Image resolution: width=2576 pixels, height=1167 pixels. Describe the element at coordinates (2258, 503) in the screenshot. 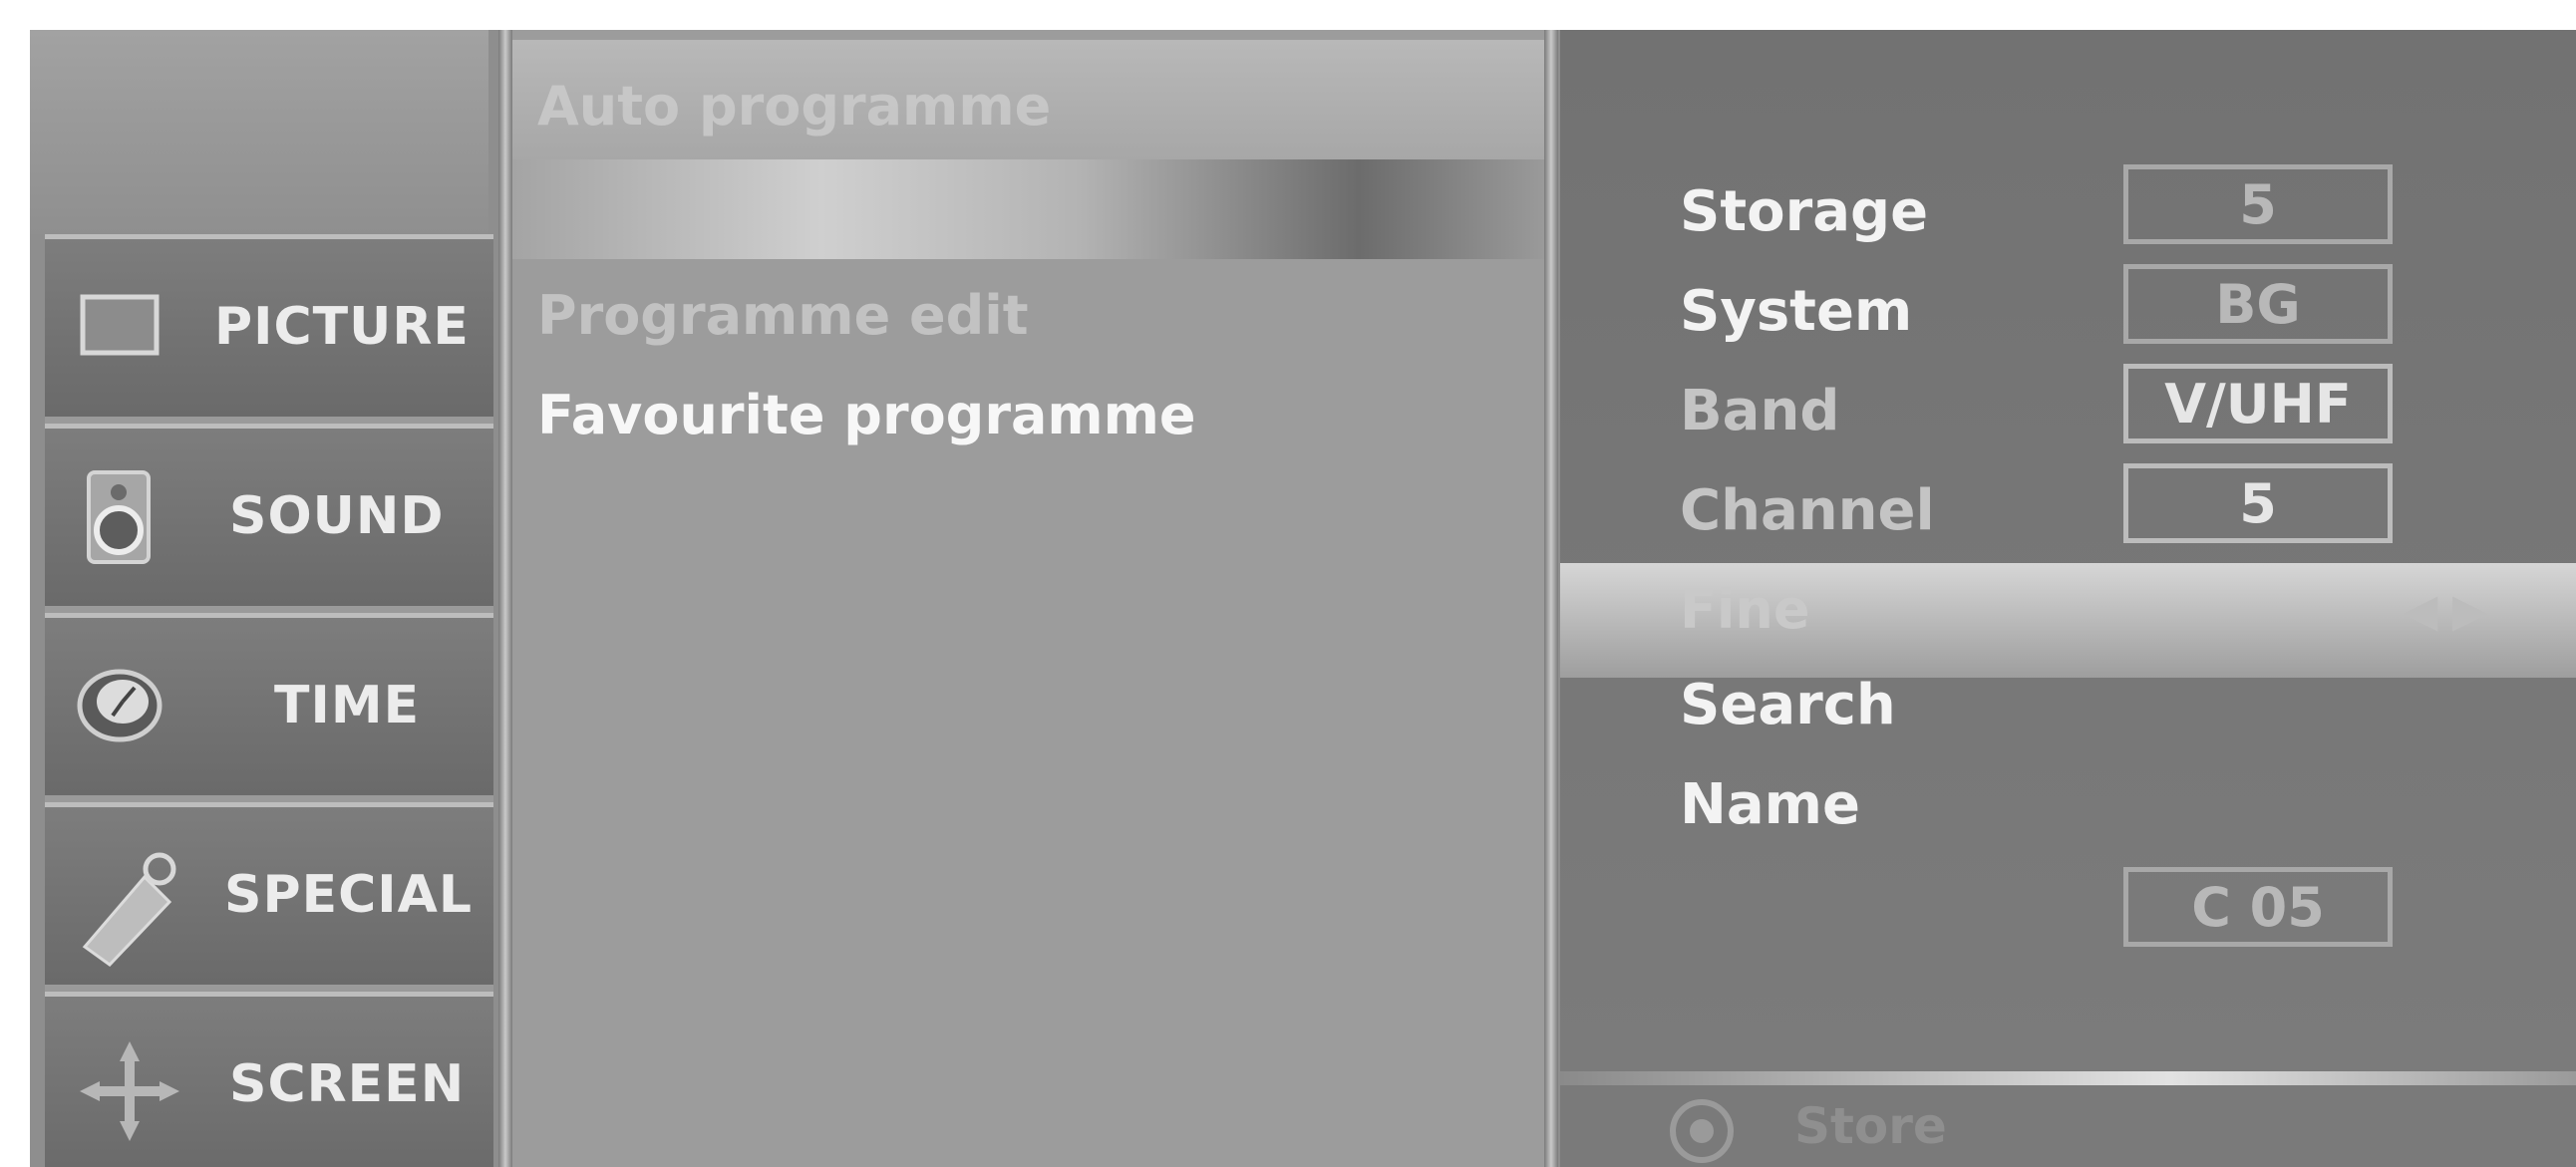

I see `channel-value: 5` at that location.